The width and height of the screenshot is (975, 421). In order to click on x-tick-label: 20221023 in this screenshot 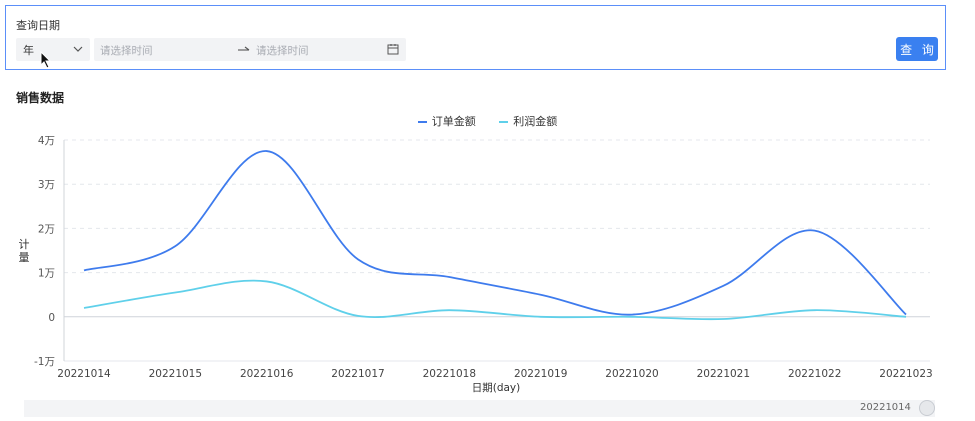, I will do `click(905, 374)`.